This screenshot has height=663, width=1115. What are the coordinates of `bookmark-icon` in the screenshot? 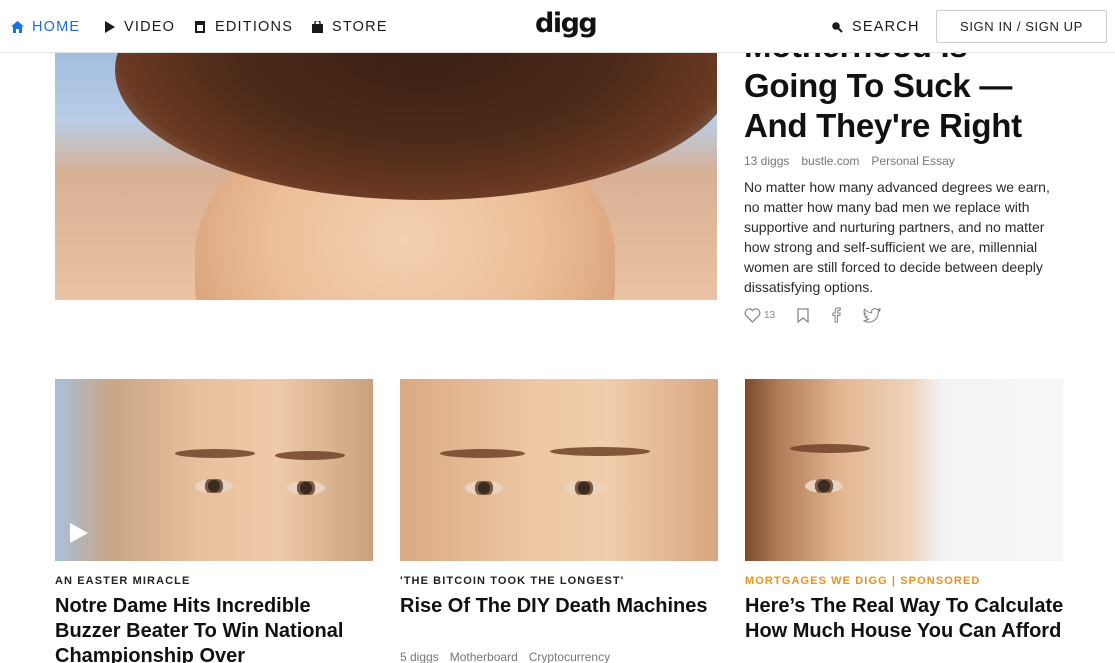 It's located at (803, 315).